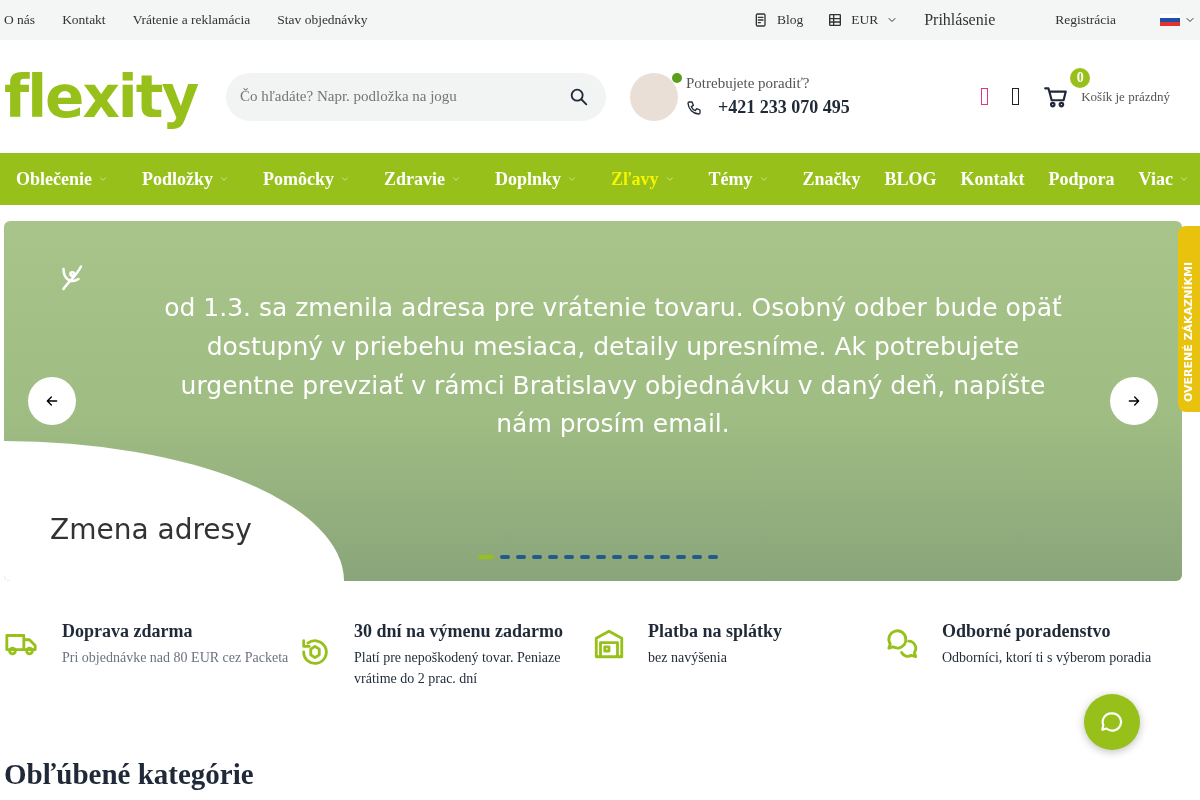  I want to click on menu-item: Zľavy, so click(643, 179).